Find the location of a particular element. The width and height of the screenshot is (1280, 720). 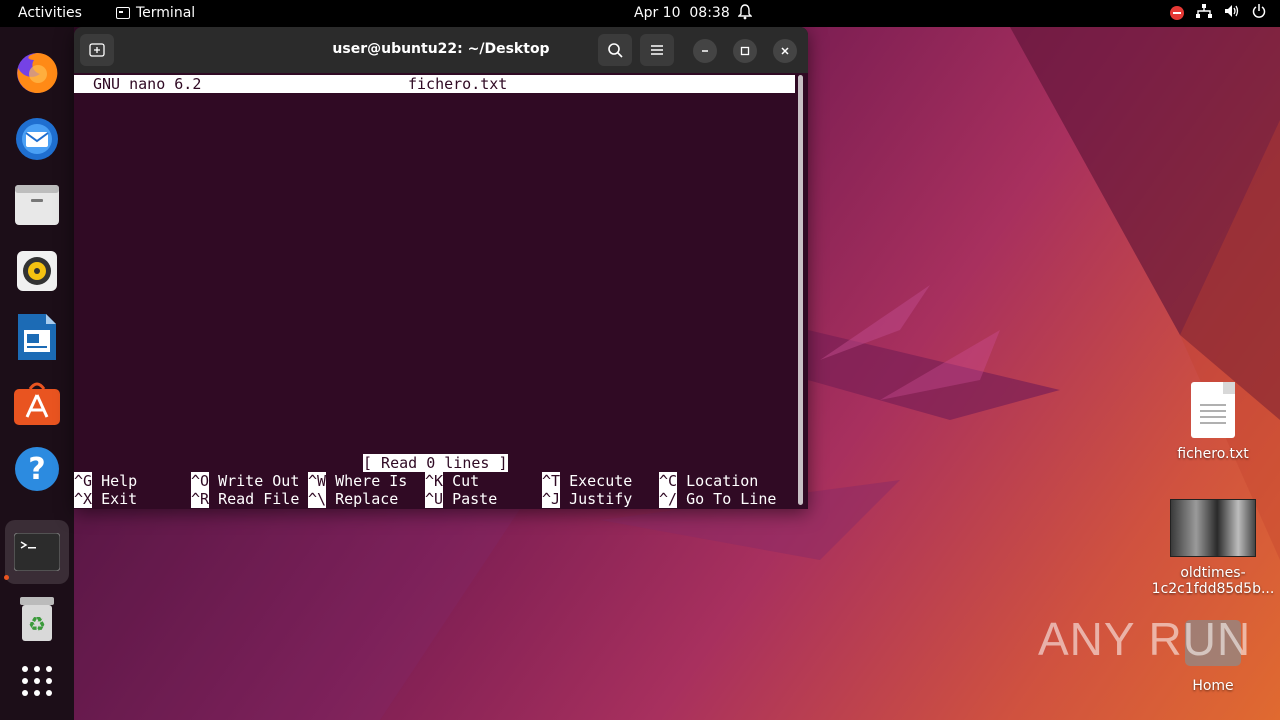

menu-button is located at coordinates (657, 50).